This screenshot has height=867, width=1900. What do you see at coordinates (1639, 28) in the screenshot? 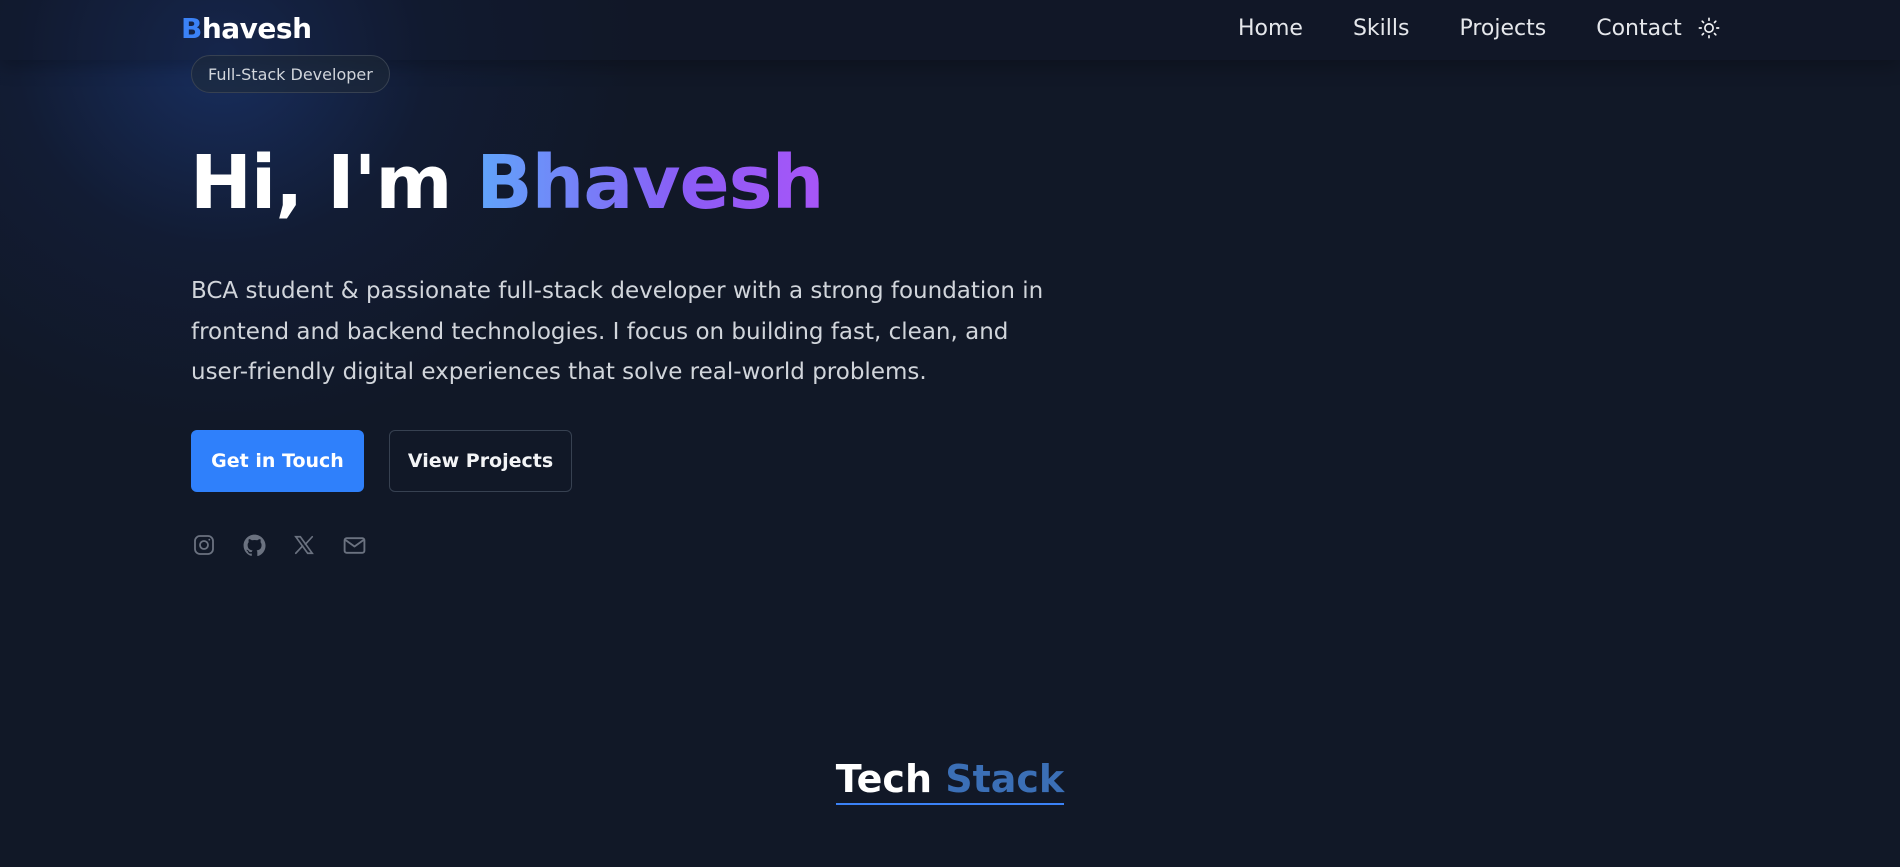
I see `nav-link-contact: Contact` at bounding box center [1639, 28].